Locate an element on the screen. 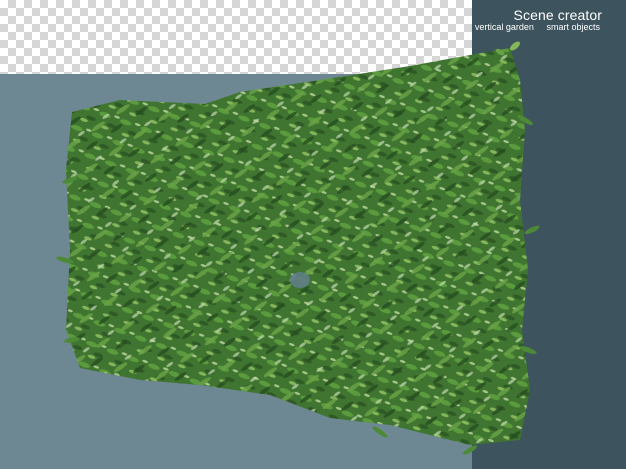 The width and height of the screenshot is (626, 469). subtitle-smart-objects: smart objects is located at coordinates (573, 27).